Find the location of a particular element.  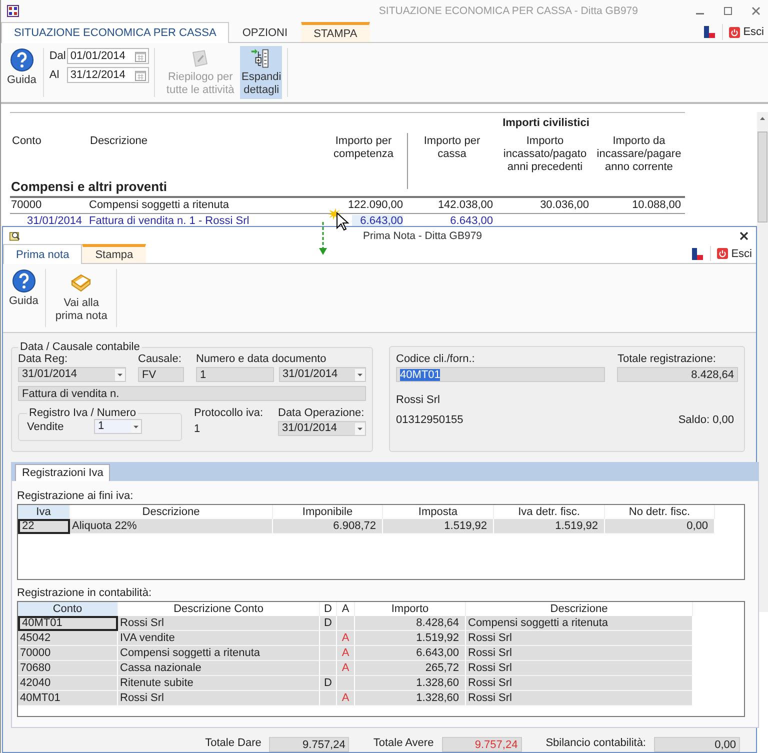

field-label: Totale registrazione: is located at coordinates (667, 359).